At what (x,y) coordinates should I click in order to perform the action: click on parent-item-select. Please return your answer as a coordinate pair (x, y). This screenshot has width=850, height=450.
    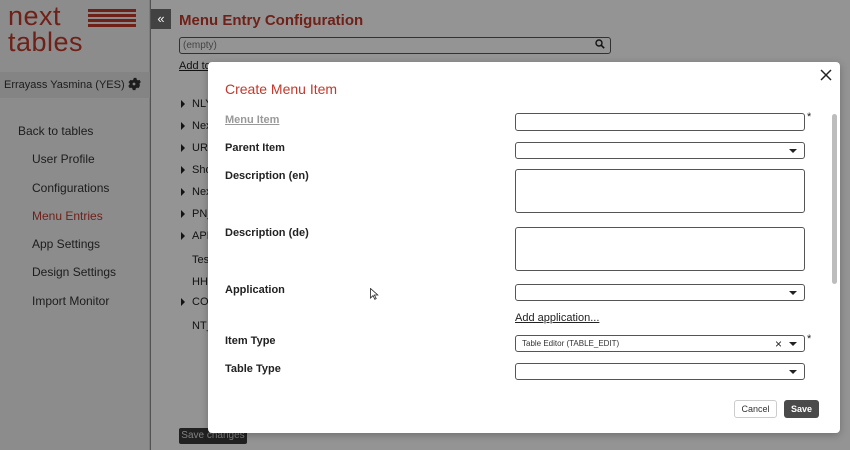
    Looking at the image, I should click on (660, 150).